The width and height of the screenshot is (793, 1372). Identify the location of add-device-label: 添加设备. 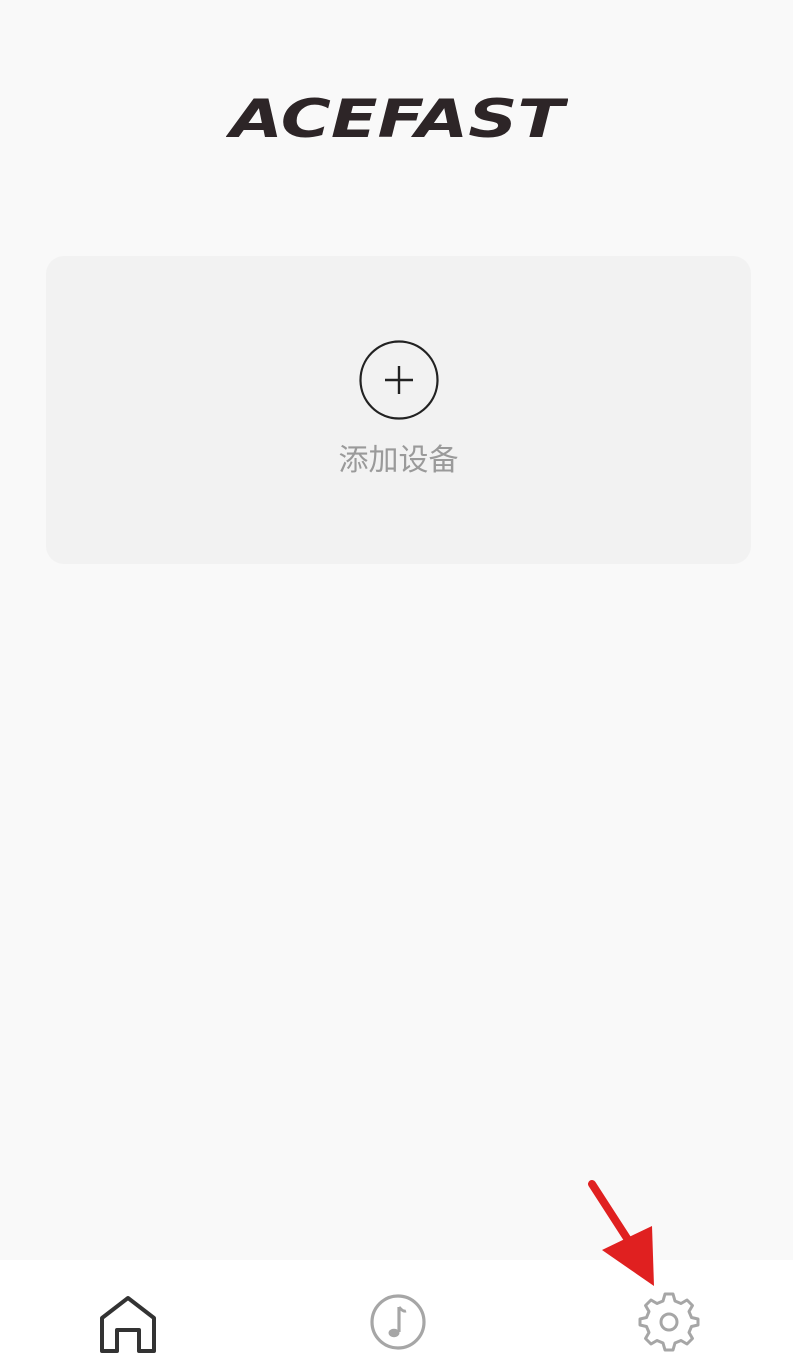
(398, 460).